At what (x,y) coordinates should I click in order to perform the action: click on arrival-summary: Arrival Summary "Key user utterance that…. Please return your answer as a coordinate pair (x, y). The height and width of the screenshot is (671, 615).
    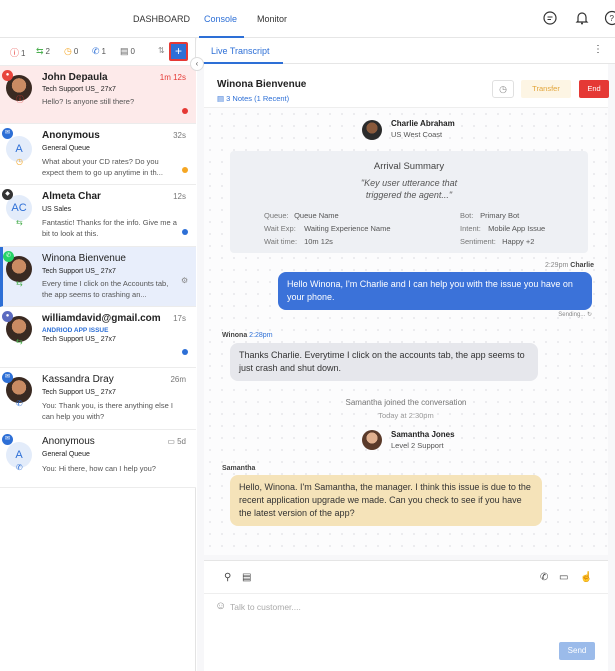
    Looking at the image, I should click on (409, 202).